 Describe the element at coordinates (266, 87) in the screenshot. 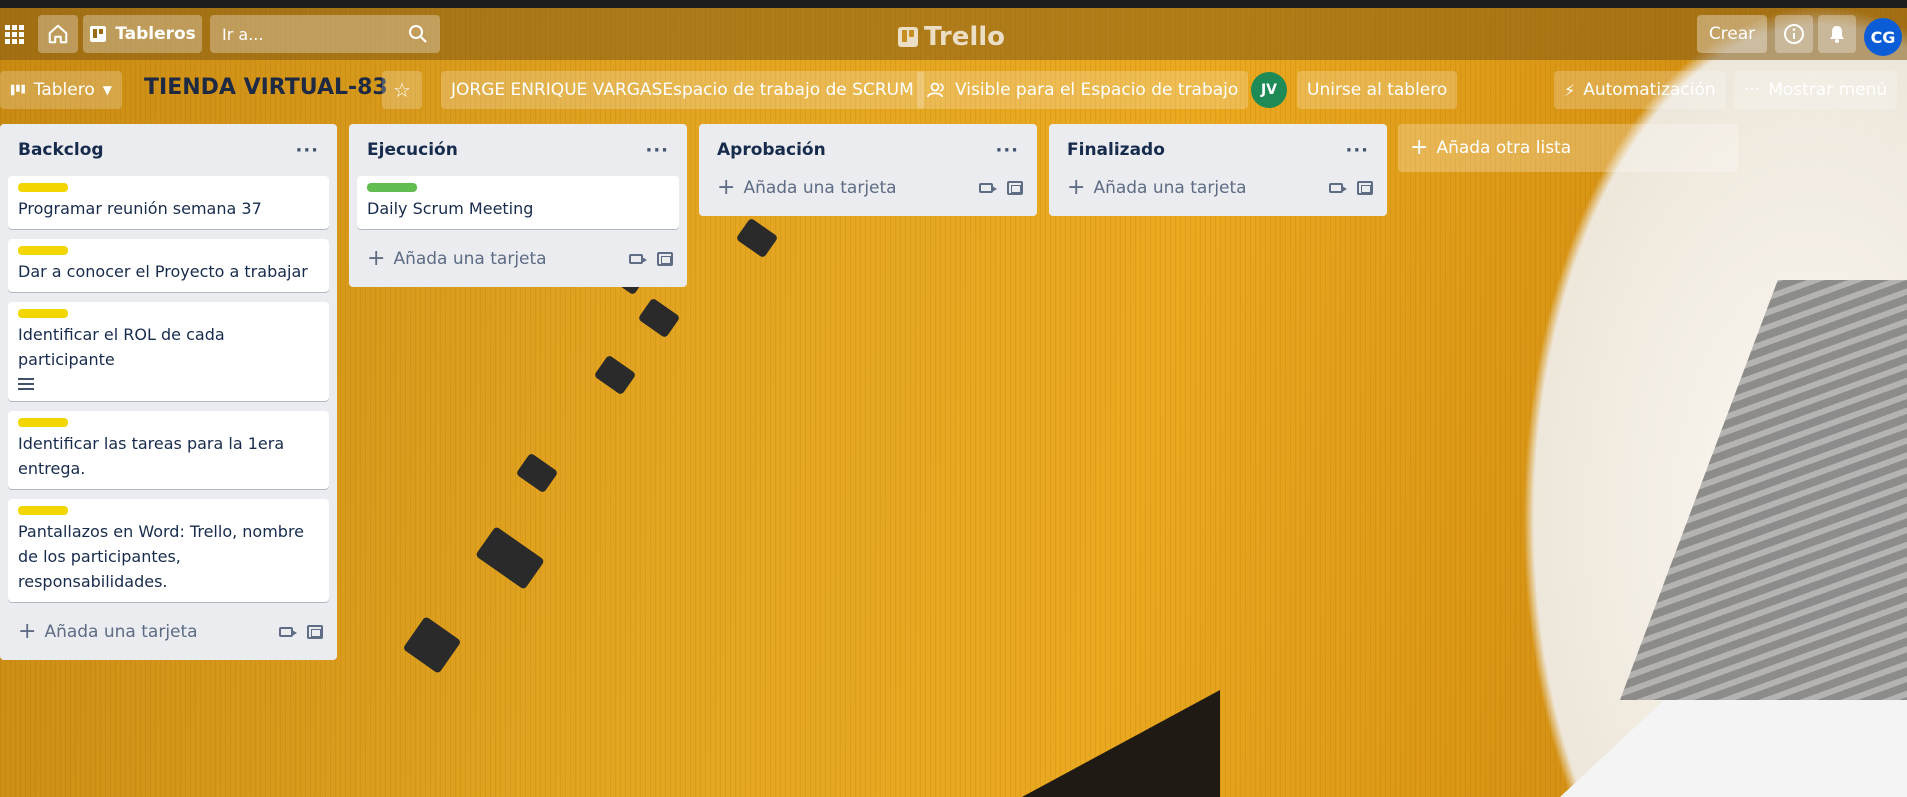

I see `board-title: TIENDA VIRTUAL-83` at that location.